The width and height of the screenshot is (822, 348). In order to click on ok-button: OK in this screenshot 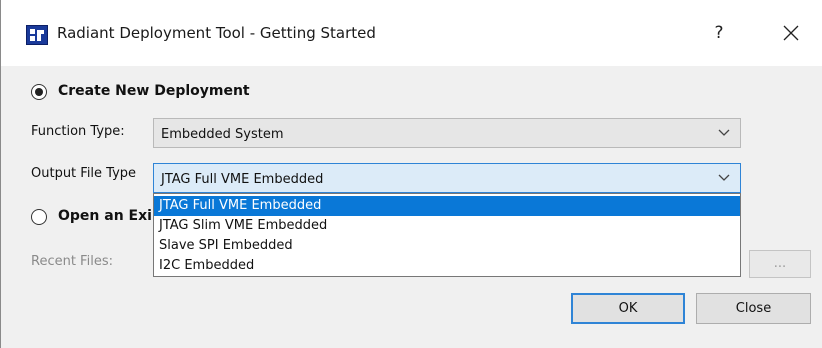, I will do `click(628, 308)`.